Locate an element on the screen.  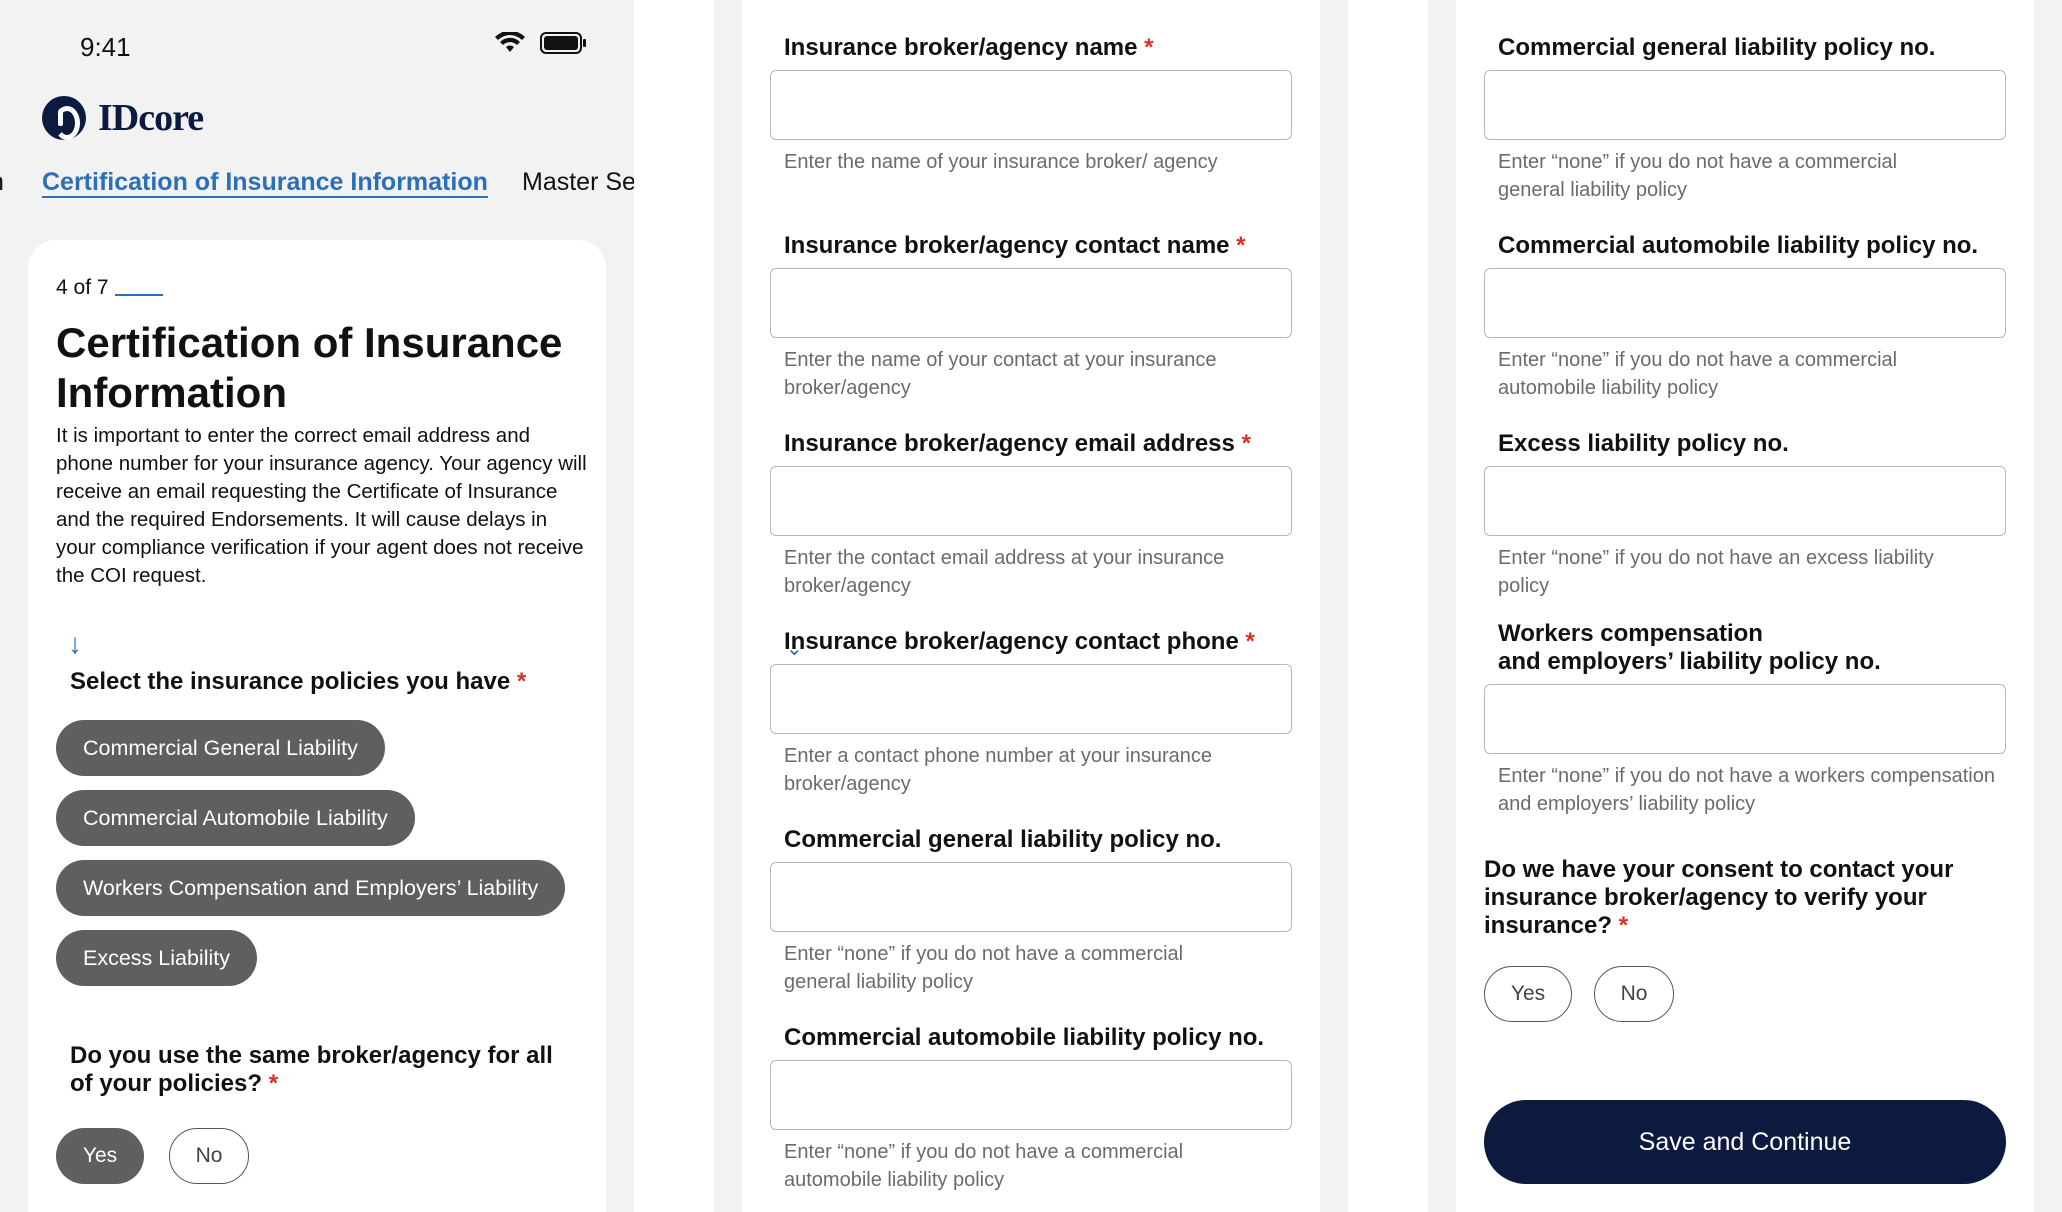
step-progress-line is located at coordinates (138, 295).